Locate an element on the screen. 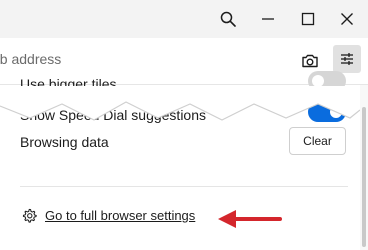  gear-icon is located at coordinates (29, 215).